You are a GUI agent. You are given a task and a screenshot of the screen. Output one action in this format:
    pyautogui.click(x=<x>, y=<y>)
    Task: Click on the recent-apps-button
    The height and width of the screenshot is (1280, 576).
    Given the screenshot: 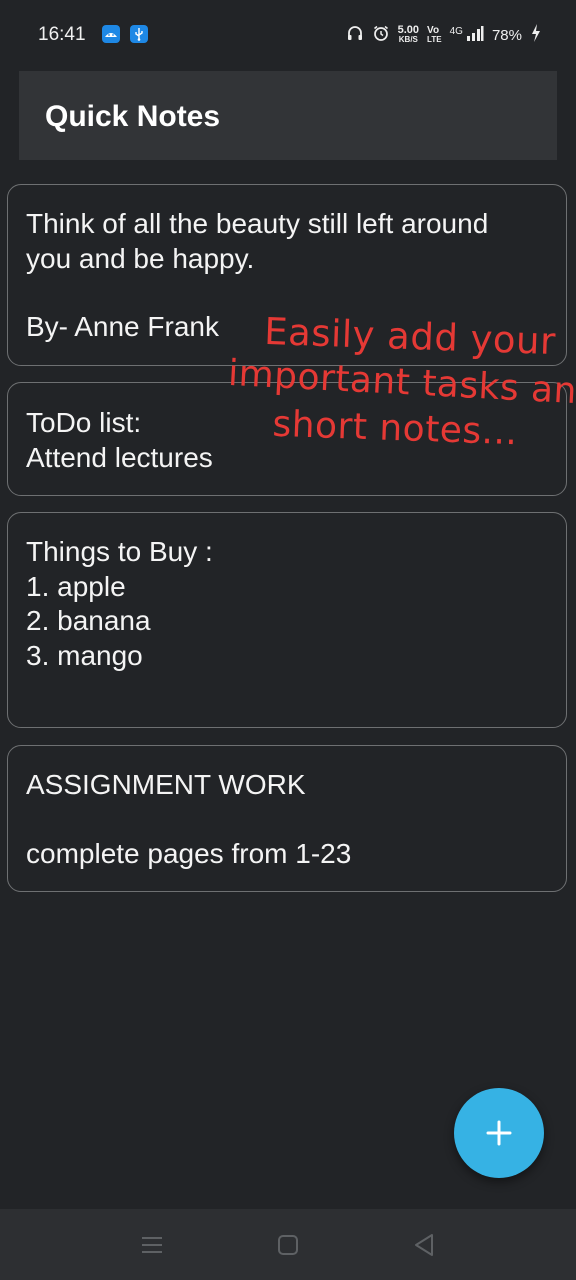 What is the action you would take?
    pyautogui.click(x=152, y=1245)
    